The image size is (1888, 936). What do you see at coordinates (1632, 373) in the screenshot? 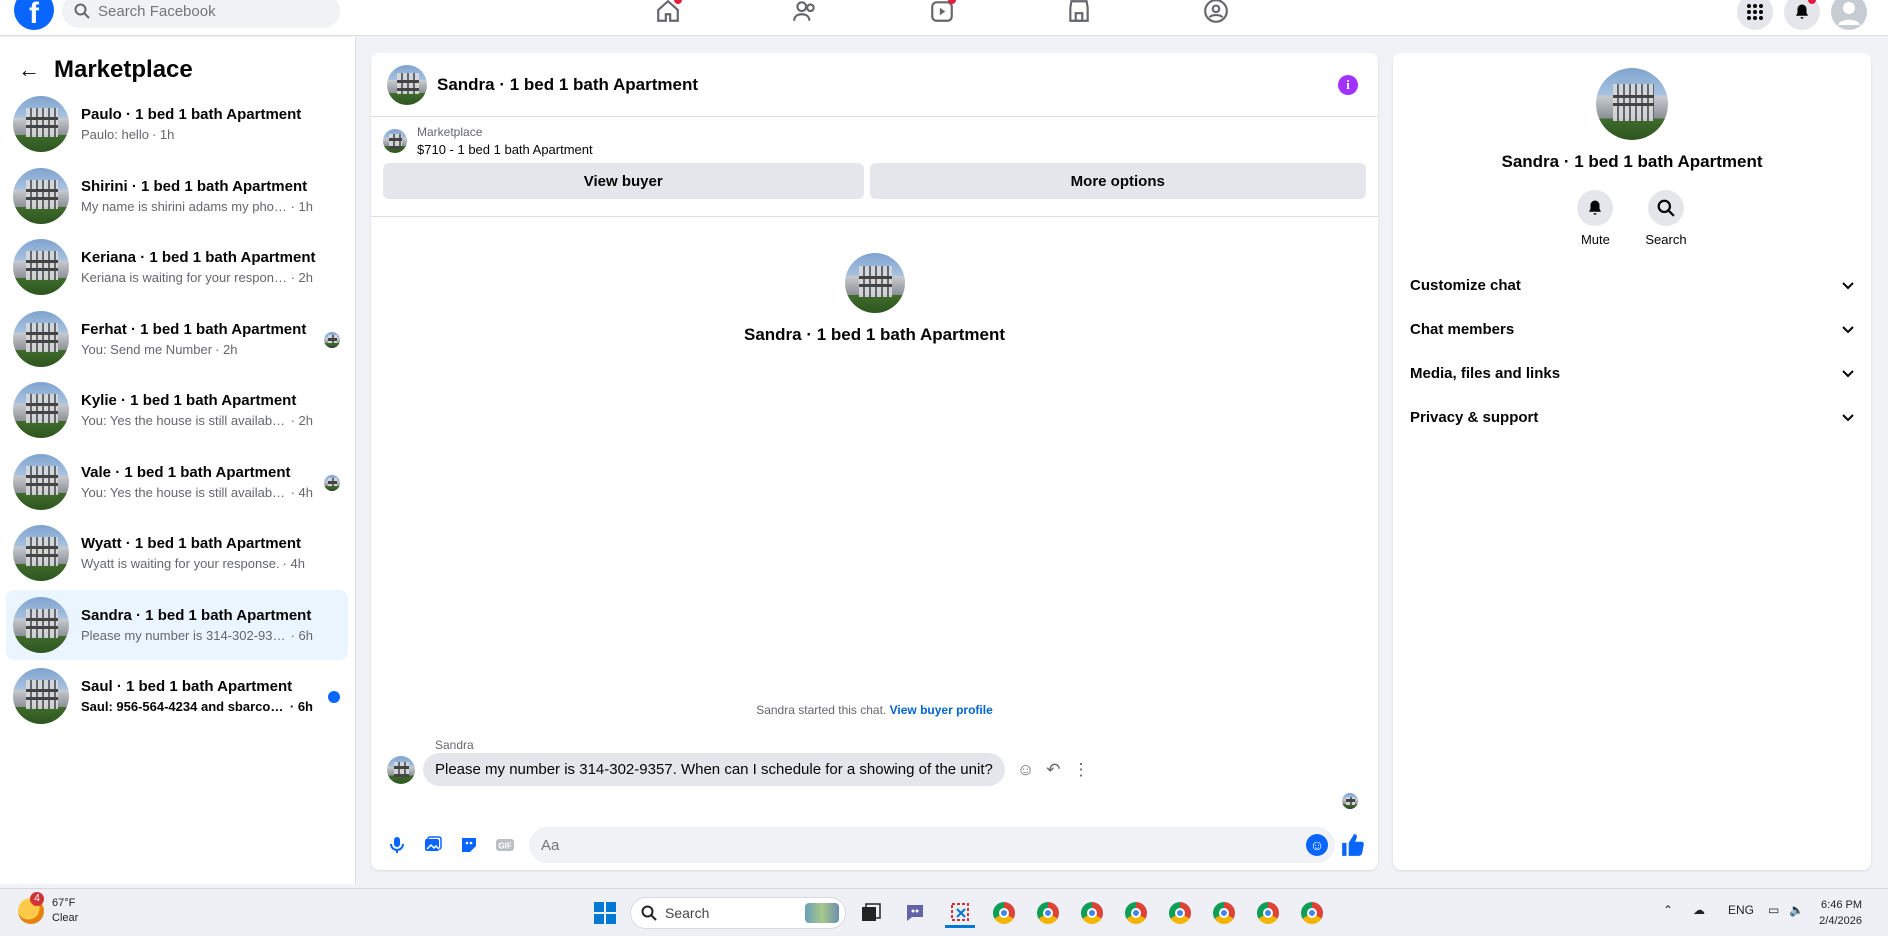
I see `media-files-links-section: Media, files and links` at bounding box center [1632, 373].